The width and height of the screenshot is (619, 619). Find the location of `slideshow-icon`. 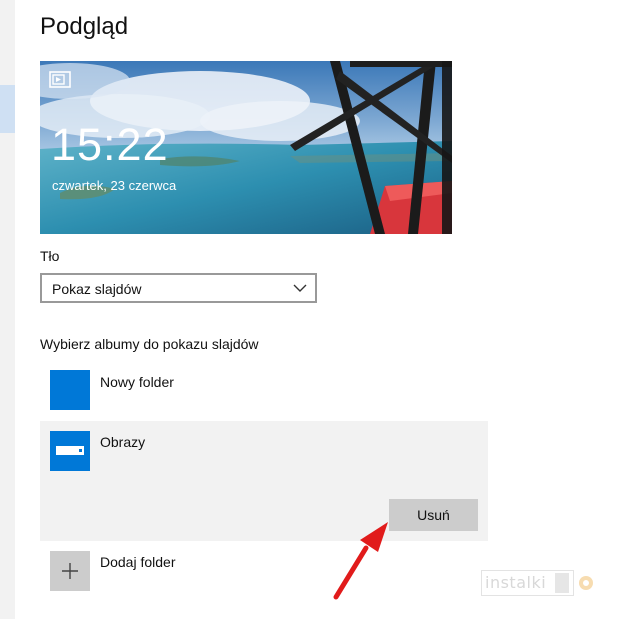

slideshow-icon is located at coordinates (60, 79).